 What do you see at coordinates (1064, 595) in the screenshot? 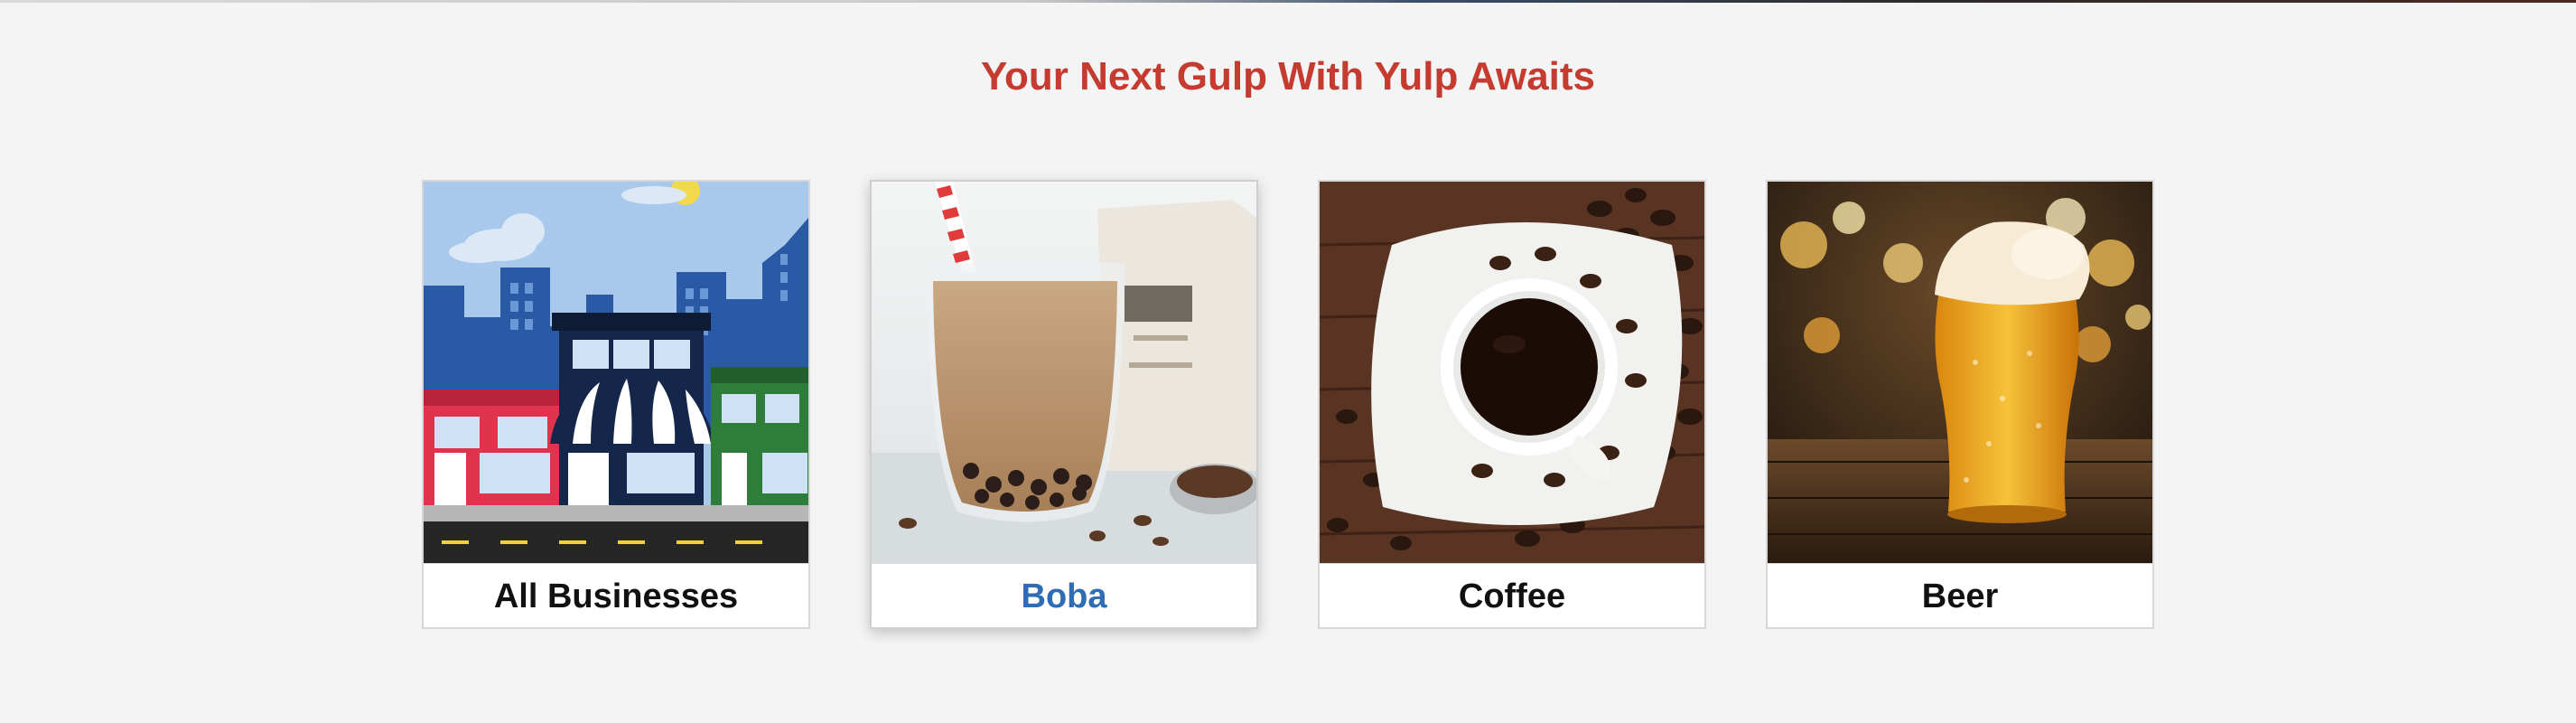
I see `category-label: Boba` at bounding box center [1064, 595].